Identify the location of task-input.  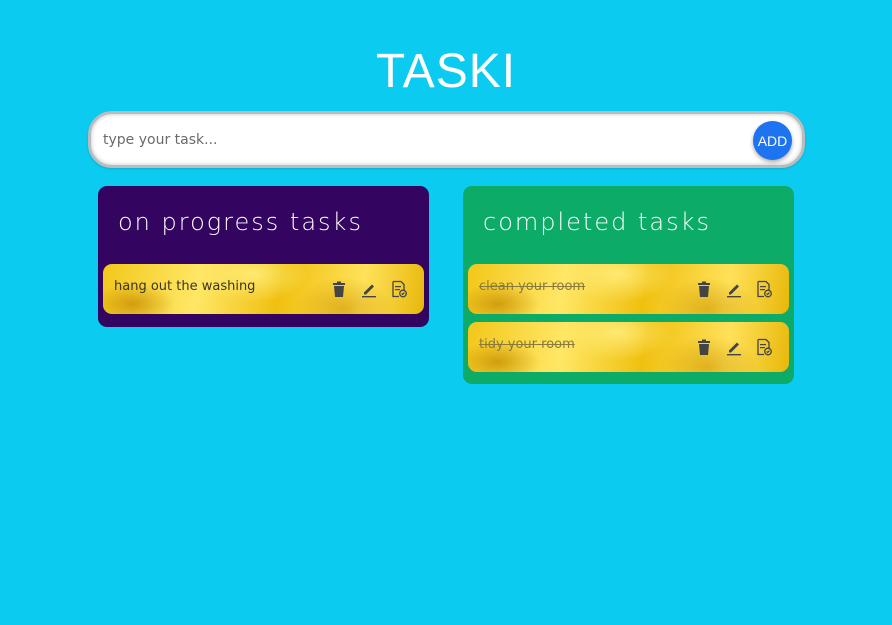
(423, 140).